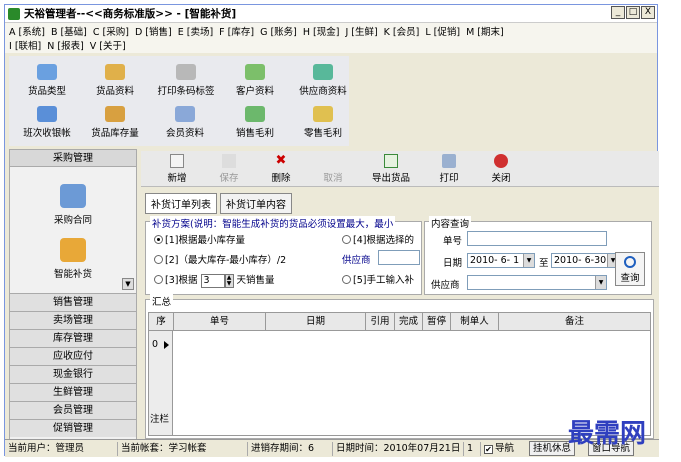 This screenshot has height=462, width=681. What do you see at coordinates (396, 449) in the screenshot?
I see `status-datetime: 日期时间：2010年07月21日` at bounding box center [396, 449].